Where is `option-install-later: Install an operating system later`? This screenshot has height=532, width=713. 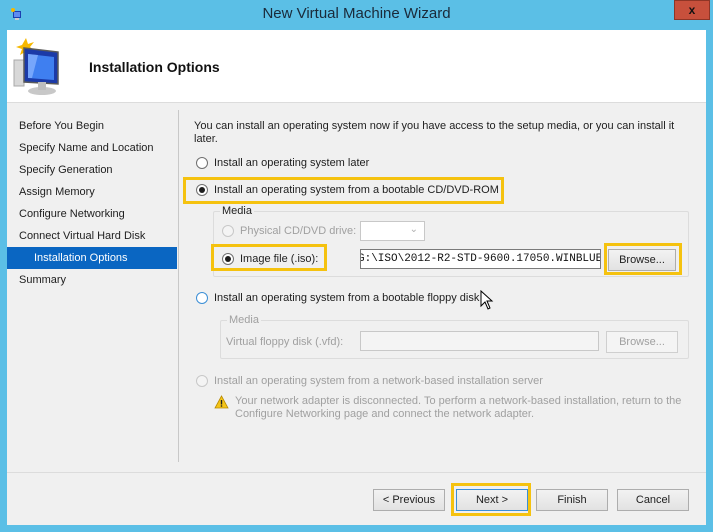 option-install-later: Install an operating system later is located at coordinates (282, 163).